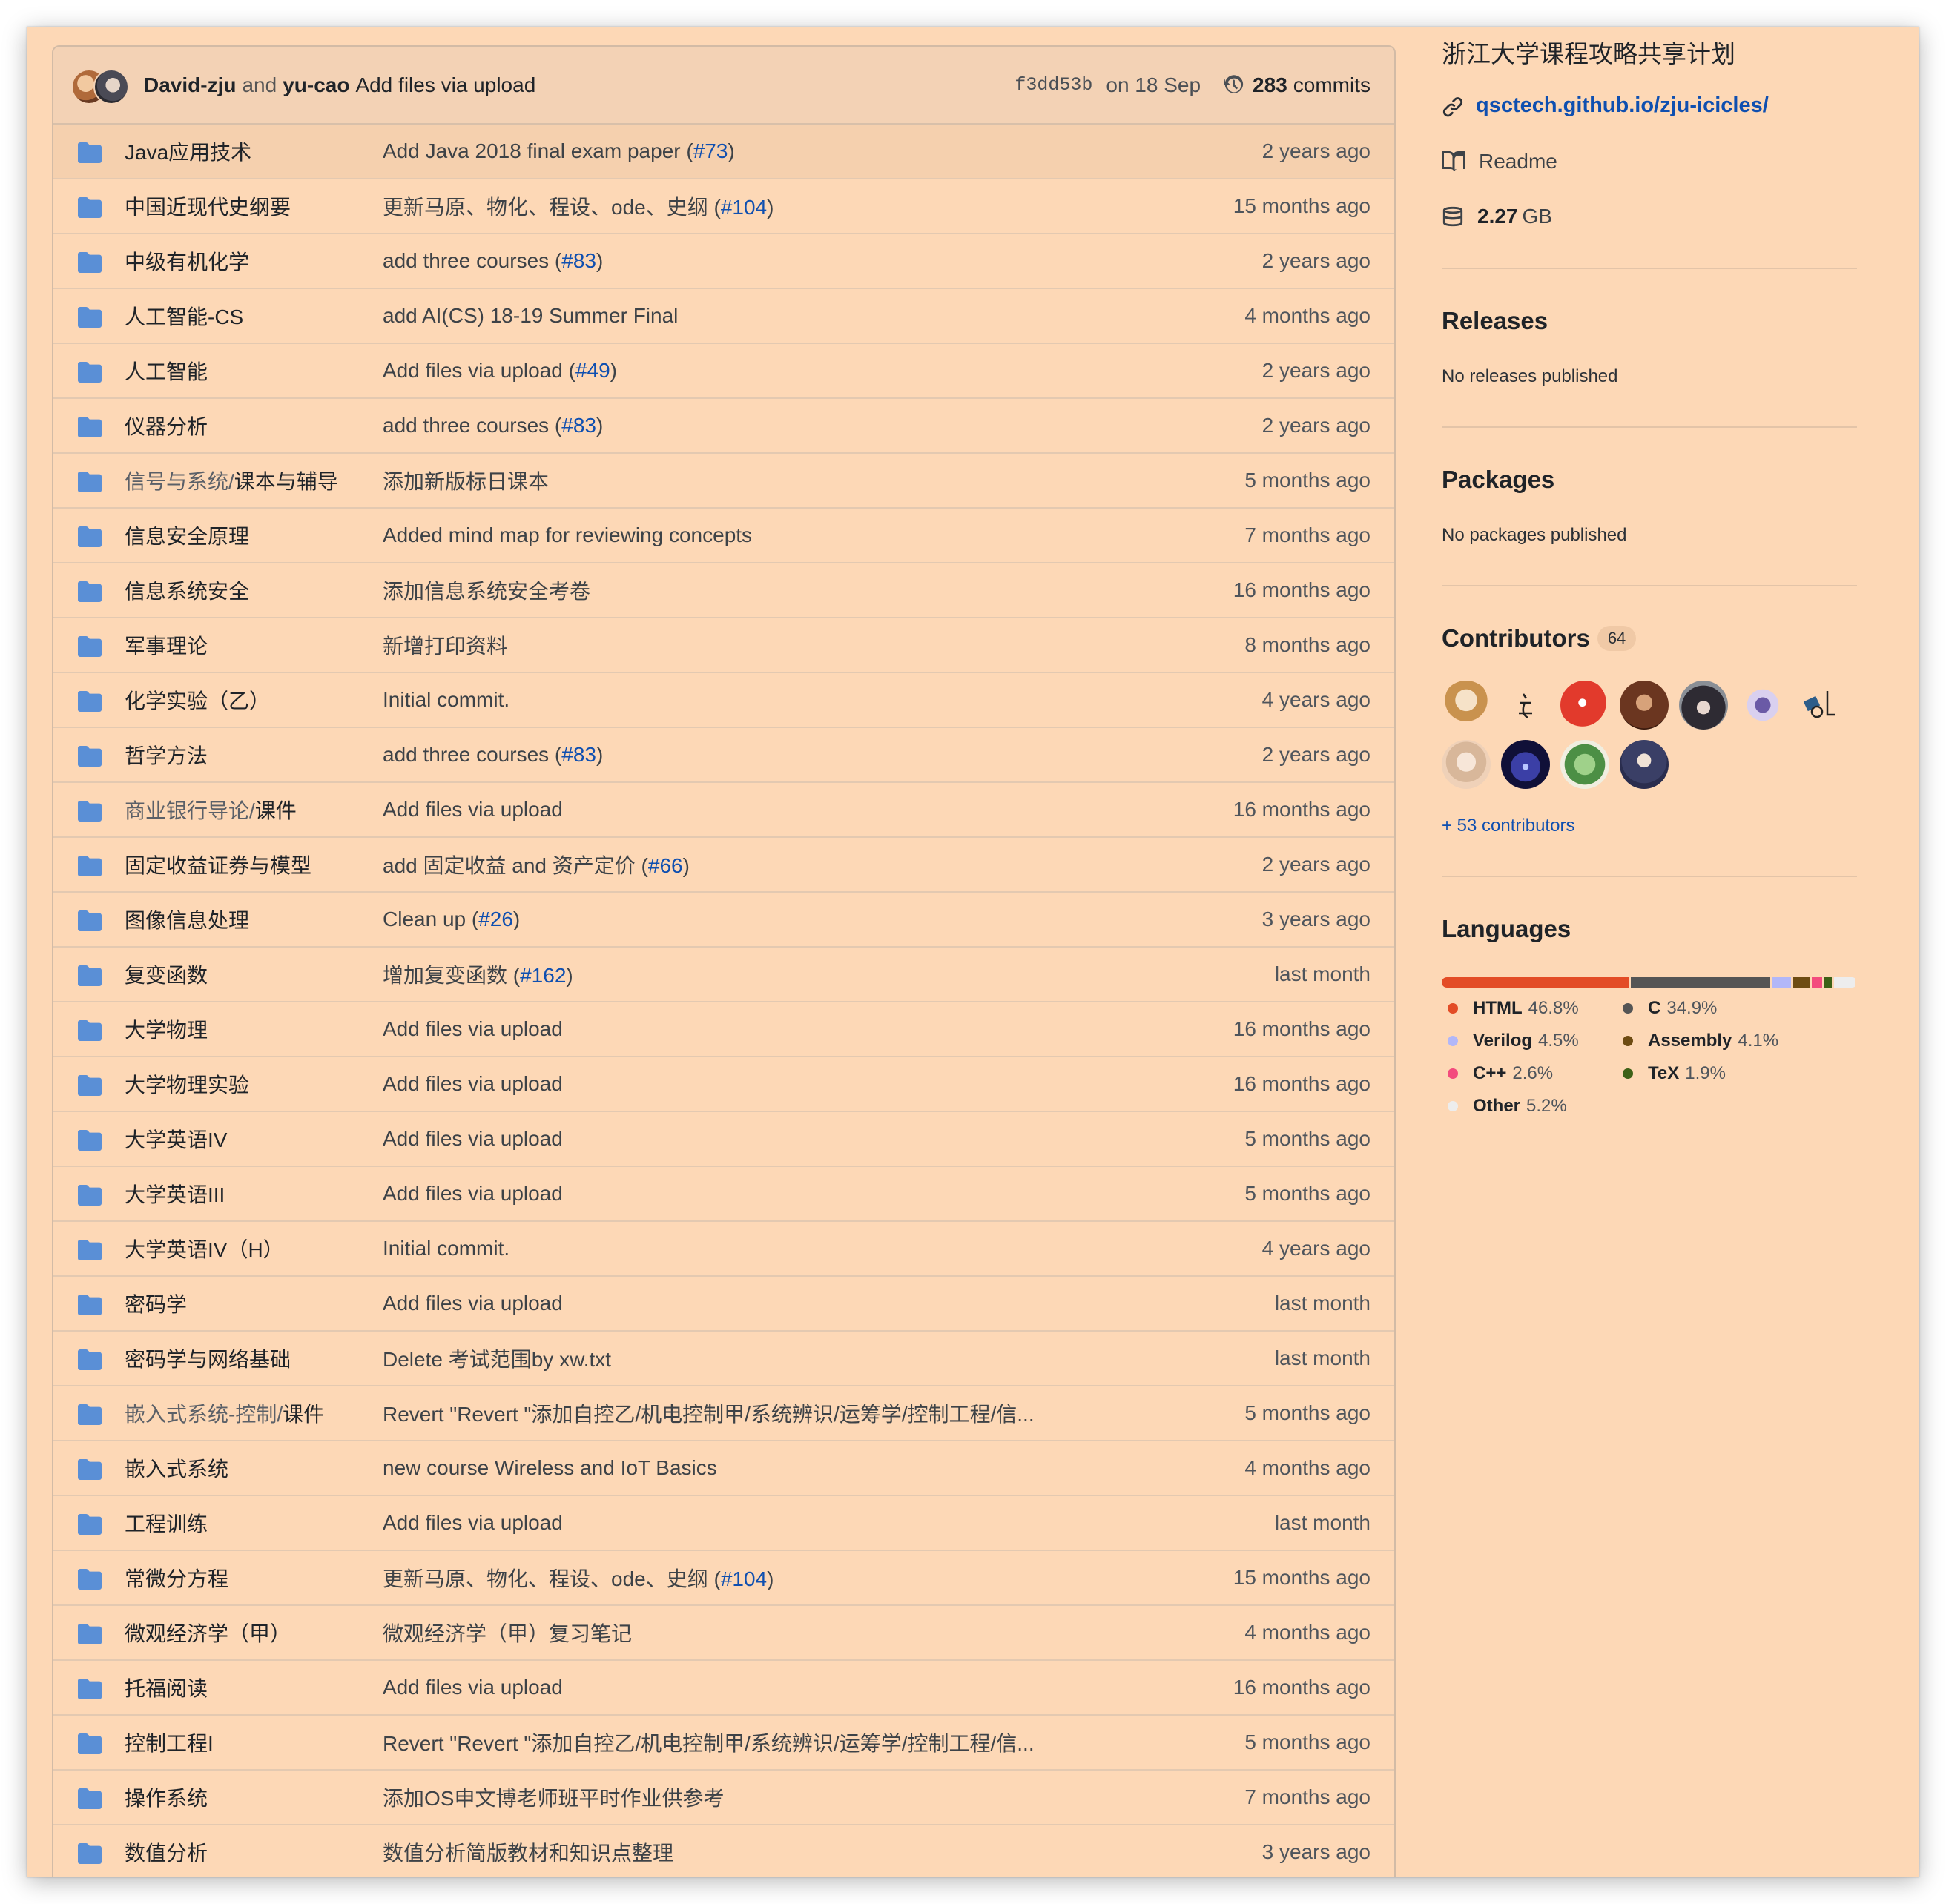  I want to click on commit-message-link: 增加复变函数 (#162), so click(478, 974).